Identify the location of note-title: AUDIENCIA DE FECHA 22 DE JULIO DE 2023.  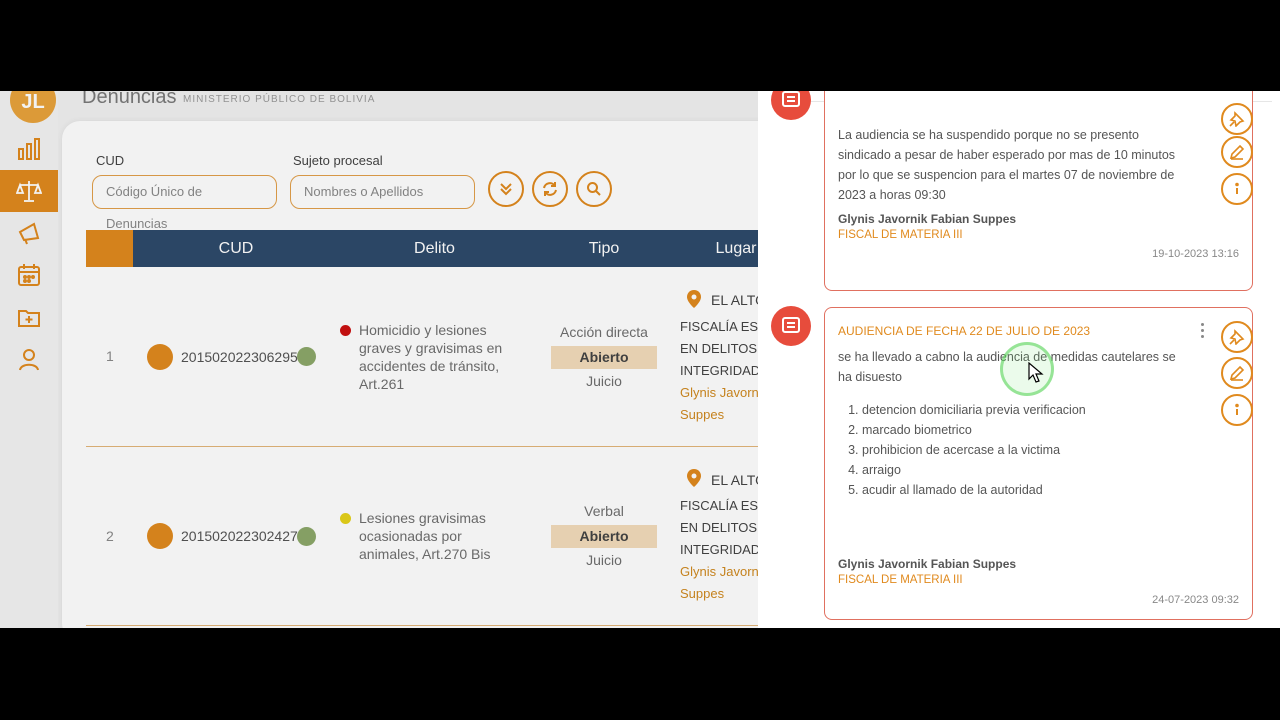
(964, 331).